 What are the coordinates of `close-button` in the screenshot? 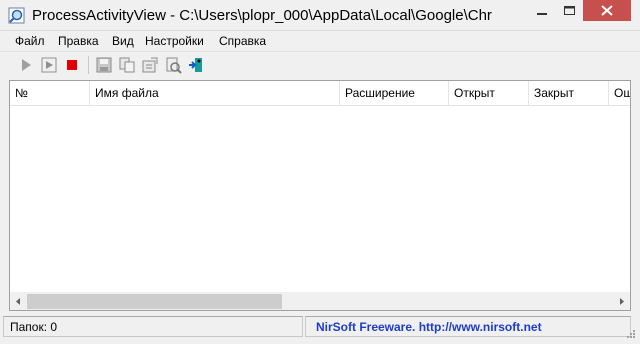 It's located at (607, 10).